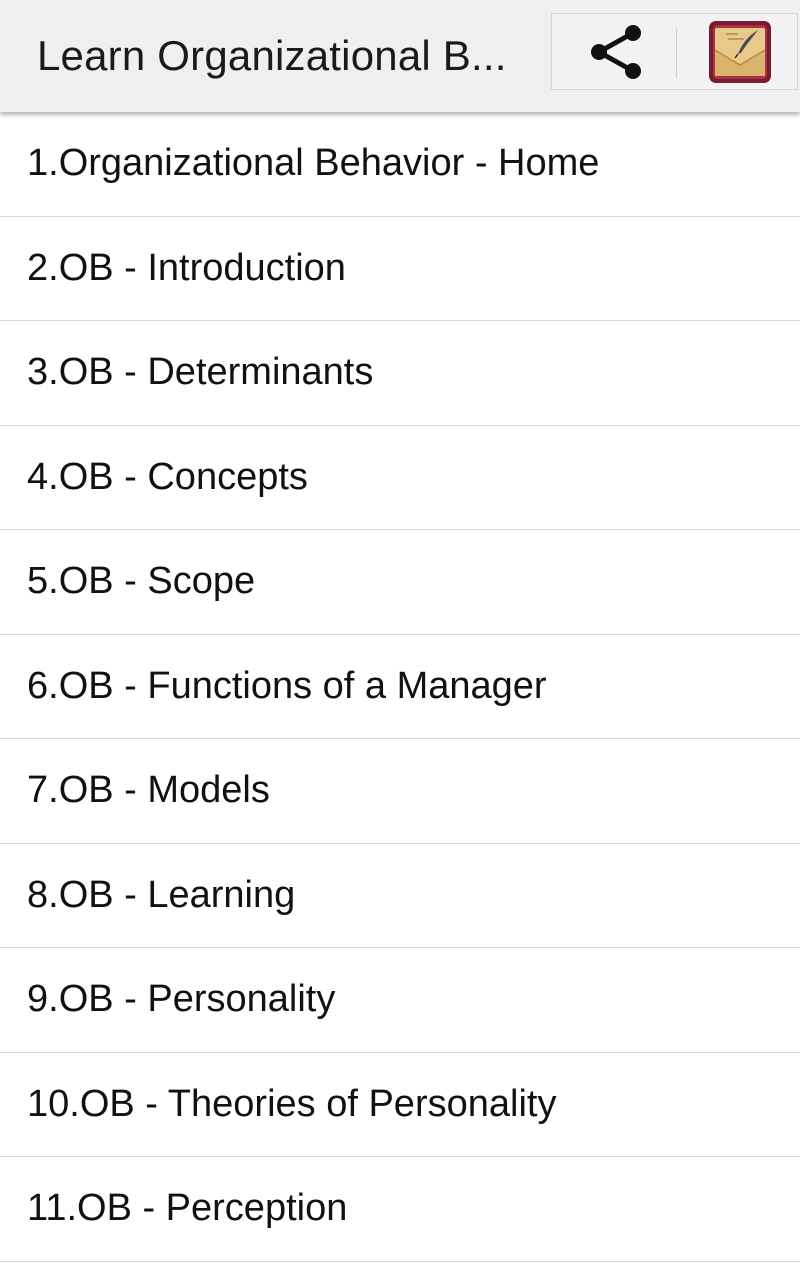  What do you see at coordinates (313, 163) in the screenshot?
I see `list-item-label: 1.Organizational Behavior - Home` at bounding box center [313, 163].